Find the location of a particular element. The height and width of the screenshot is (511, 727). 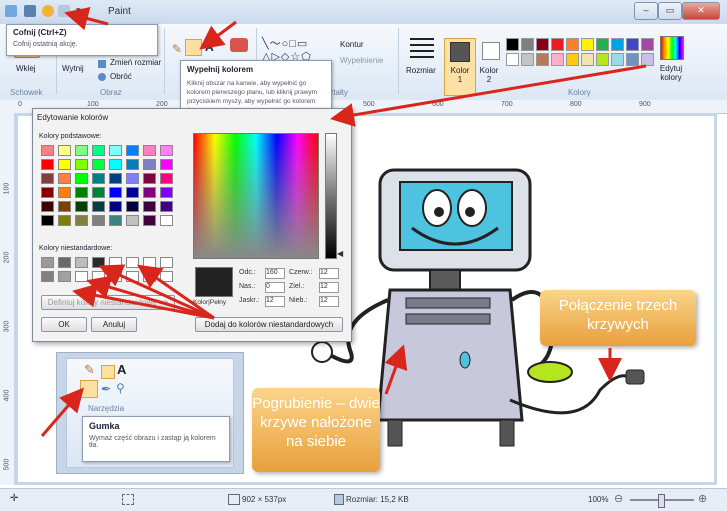

status-bar: ✛ 902 × 537px Rozmiar: 15,2 KB 100% ⊖ ⊕ is located at coordinates (363, 499).